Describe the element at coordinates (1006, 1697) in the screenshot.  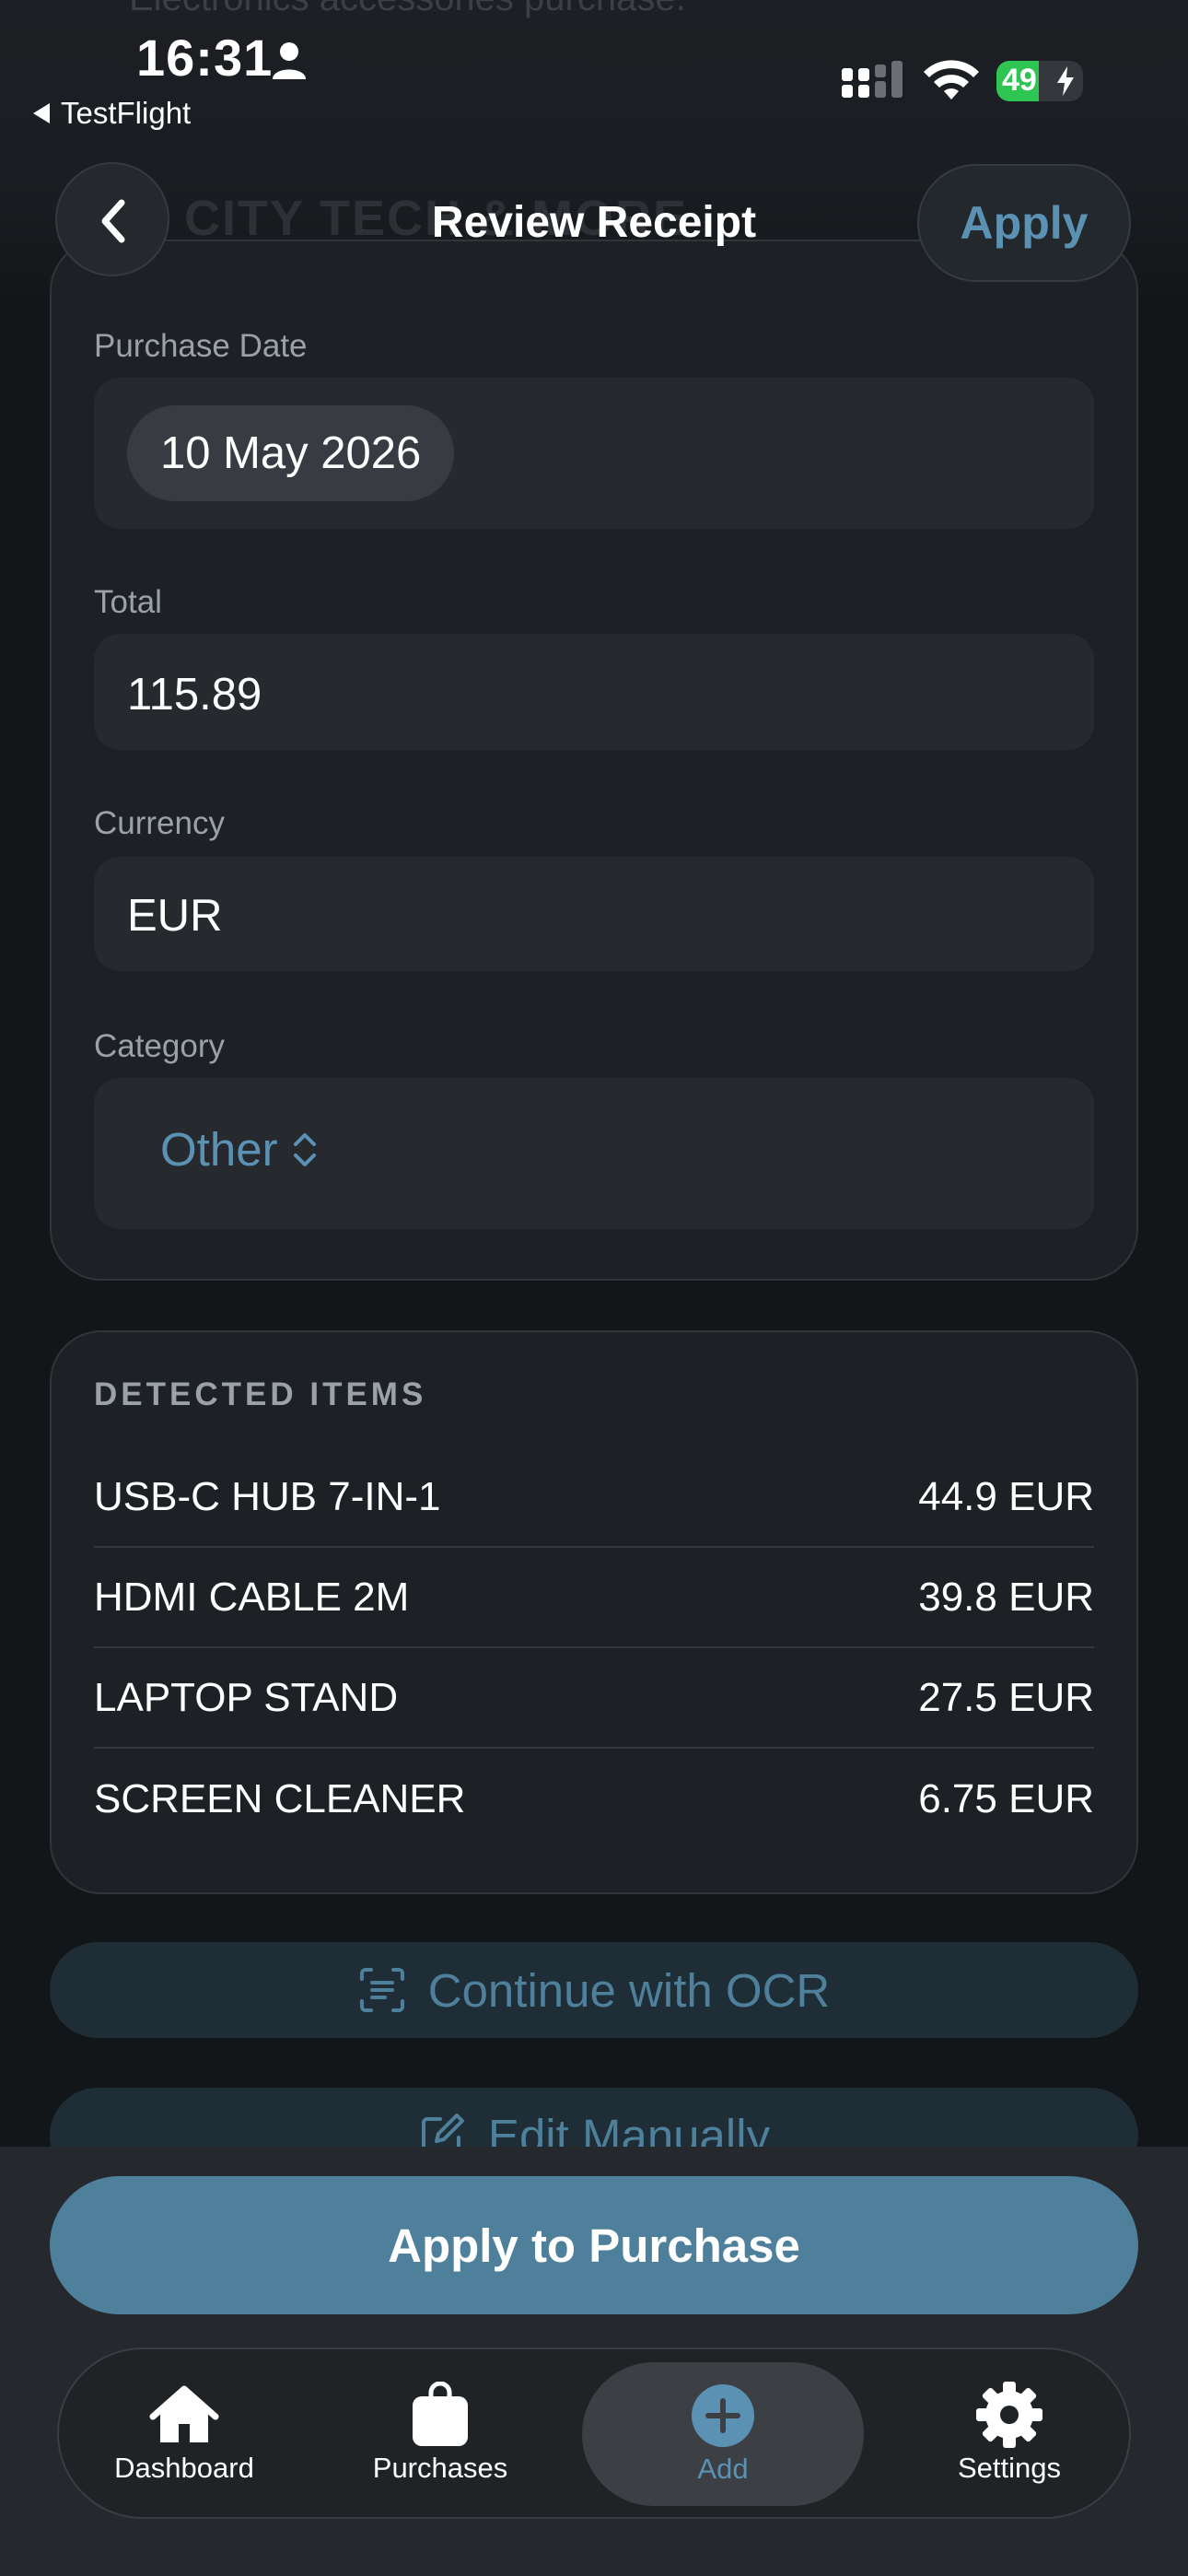
I see `item-price: 27.5 EUR` at that location.